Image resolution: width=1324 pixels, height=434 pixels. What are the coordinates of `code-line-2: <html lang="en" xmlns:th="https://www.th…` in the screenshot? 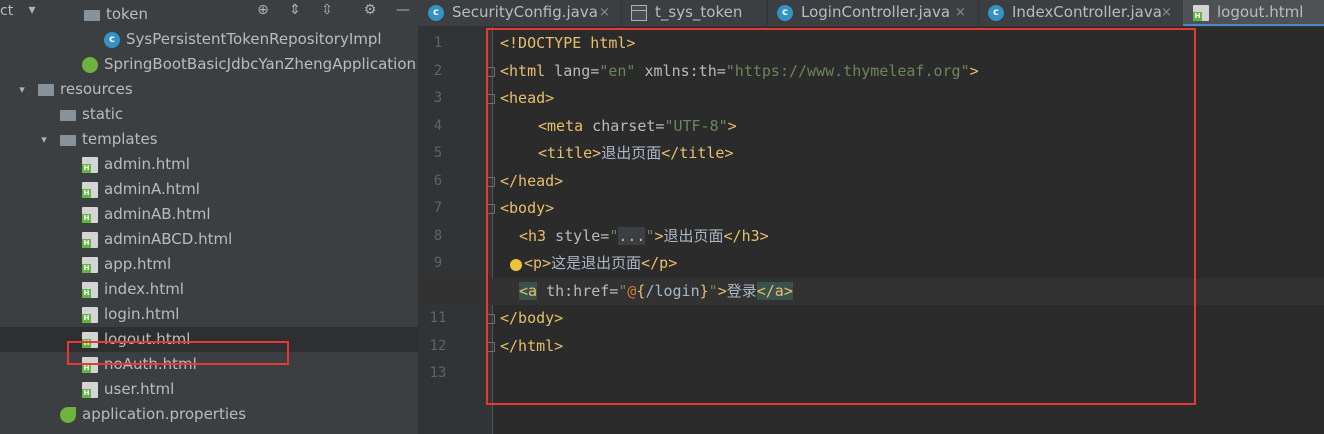 It's located at (739, 70).